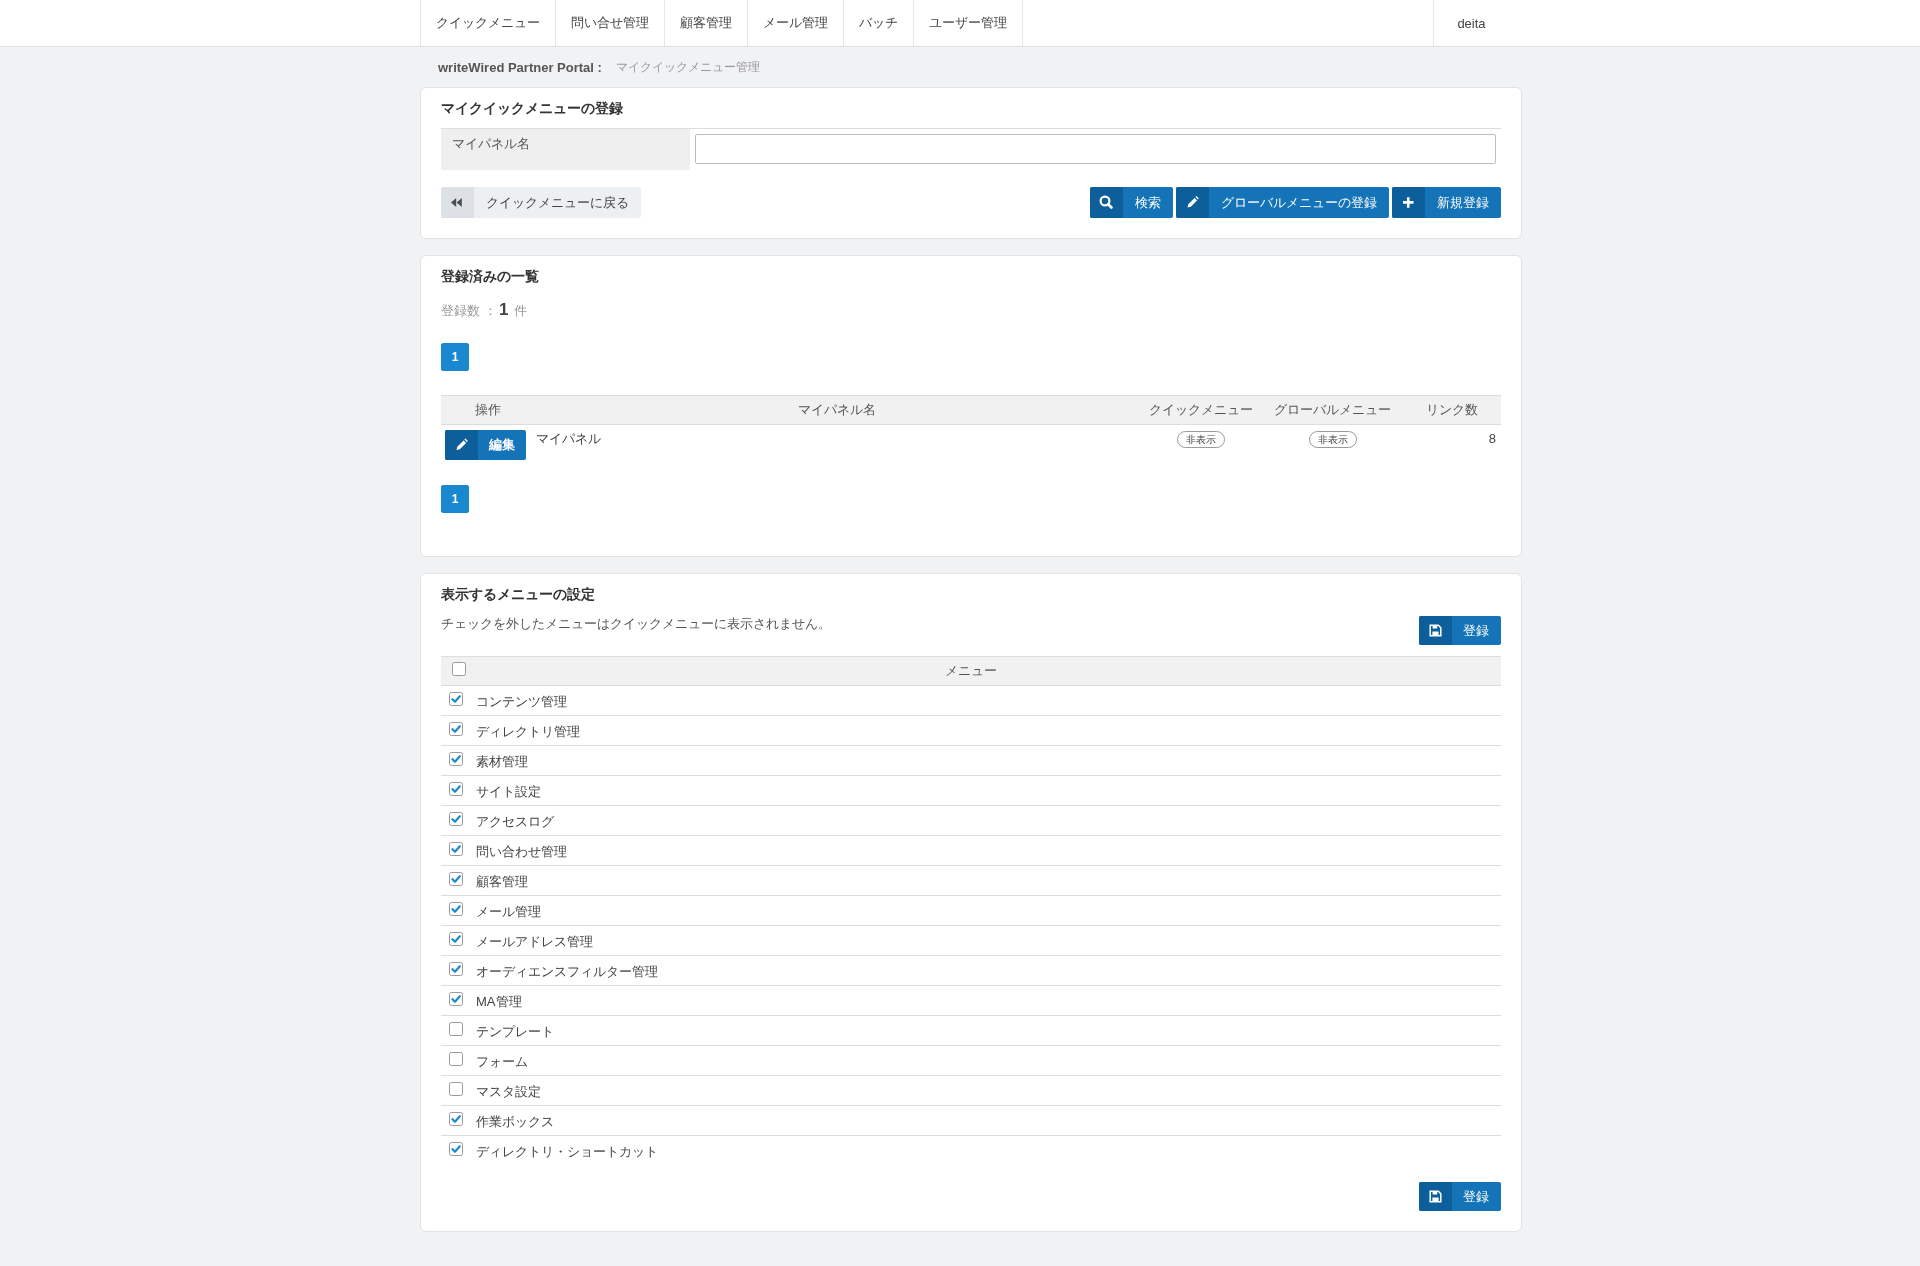 Image resolution: width=1920 pixels, height=1266 pixels. Describe the element at coordinates (541, 202) in the screenshot. I see `back-button: クイックメニューに戻る` at that location.